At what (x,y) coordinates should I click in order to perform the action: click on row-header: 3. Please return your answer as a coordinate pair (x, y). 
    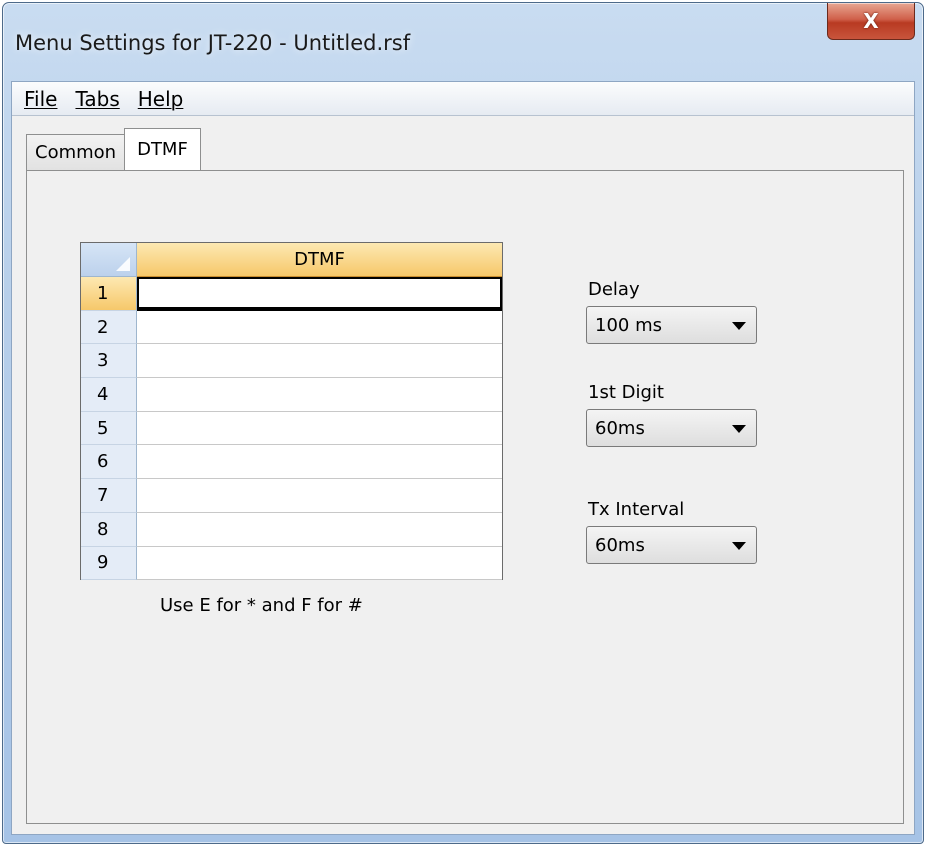
    Looking at the image, I should click on (109, 361).